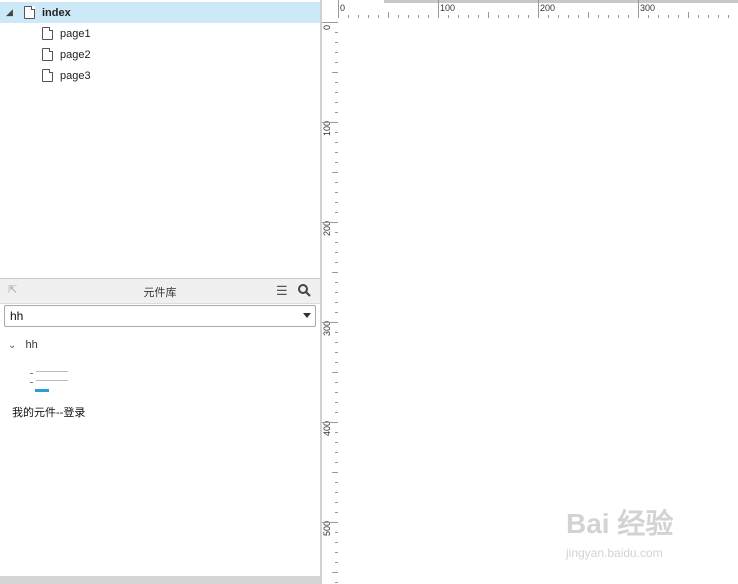 This screenshot has height=584, width=738. Describe the element at coordinates (343, 8) in the screenshot. I see `ruler-label-h: 0` at that location.